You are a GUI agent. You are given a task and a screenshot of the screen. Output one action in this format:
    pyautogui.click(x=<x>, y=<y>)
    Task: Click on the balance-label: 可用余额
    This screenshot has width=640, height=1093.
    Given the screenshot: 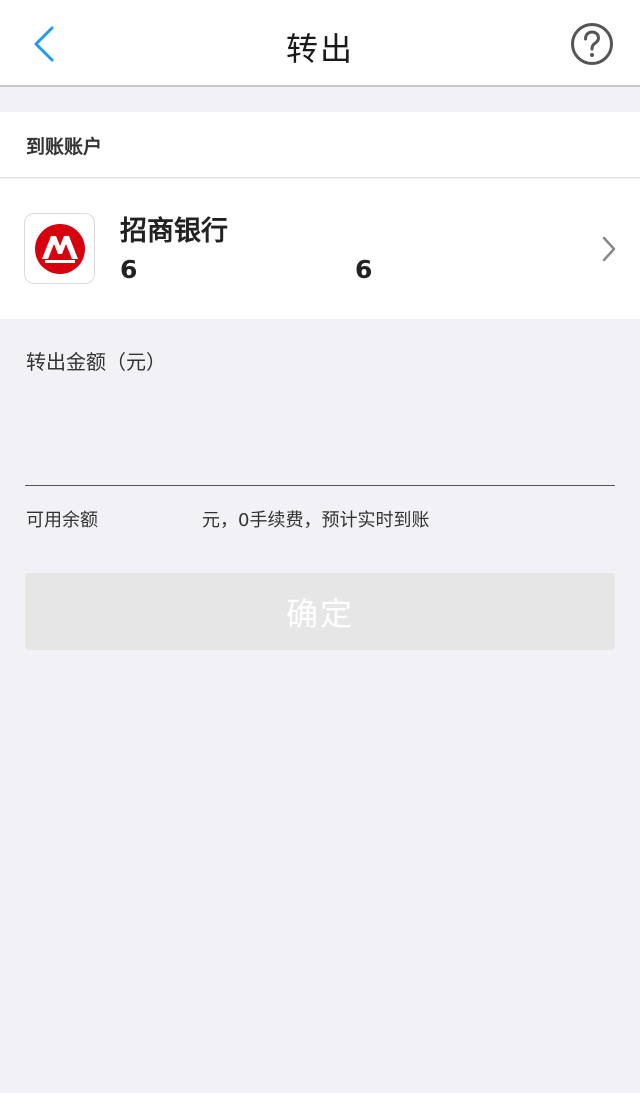 What is the action you would take?
    pyautogui.click(x=62, y=520)
    